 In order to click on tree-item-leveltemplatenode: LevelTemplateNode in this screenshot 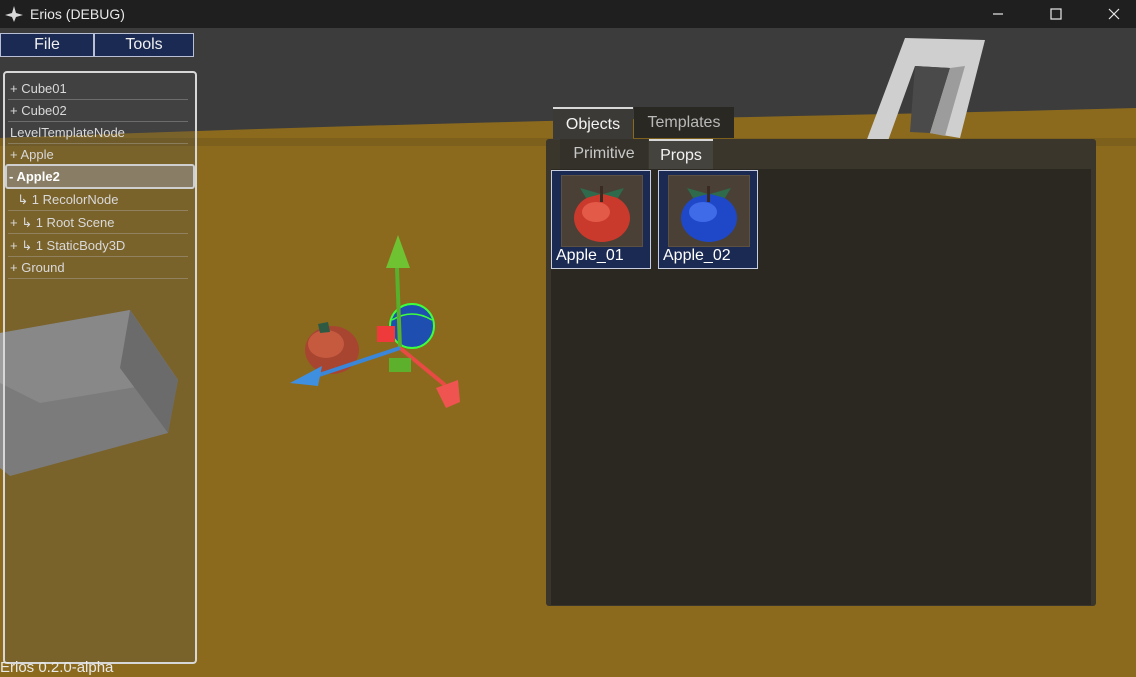, I will do `click(98, 133)`.